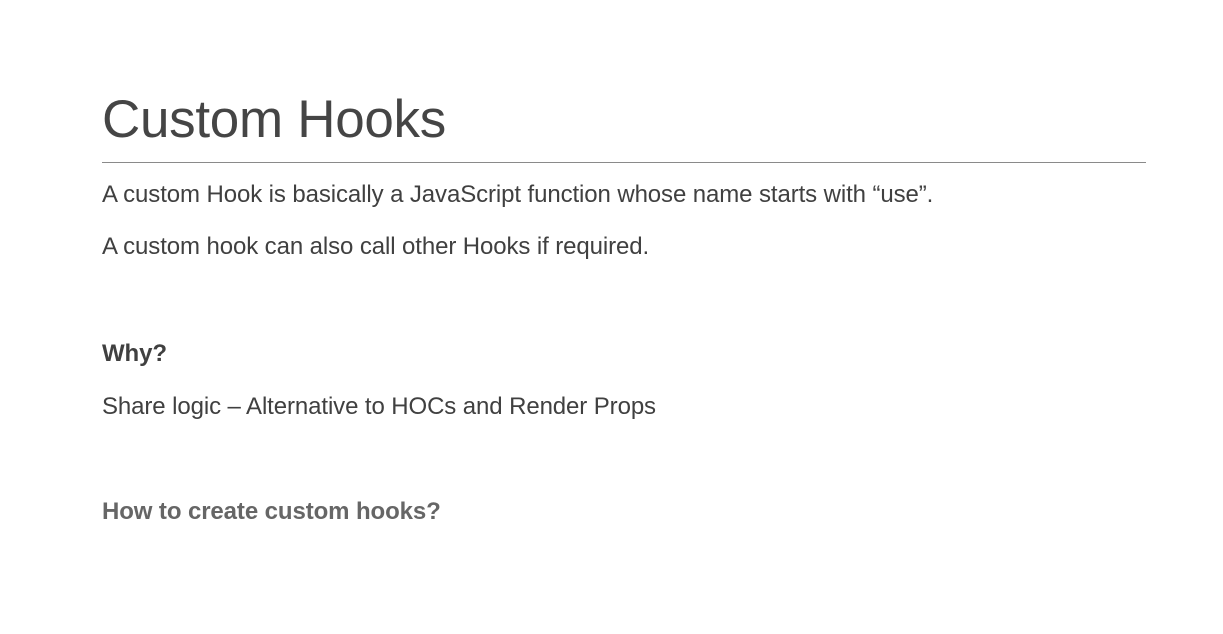 The width and height of the screenshot is (1223, 634). What do you see at coordinates (271, 511) in the screenshot?
I see `how-heading: How to create custom hooks?` at bounding box center [271, 511].